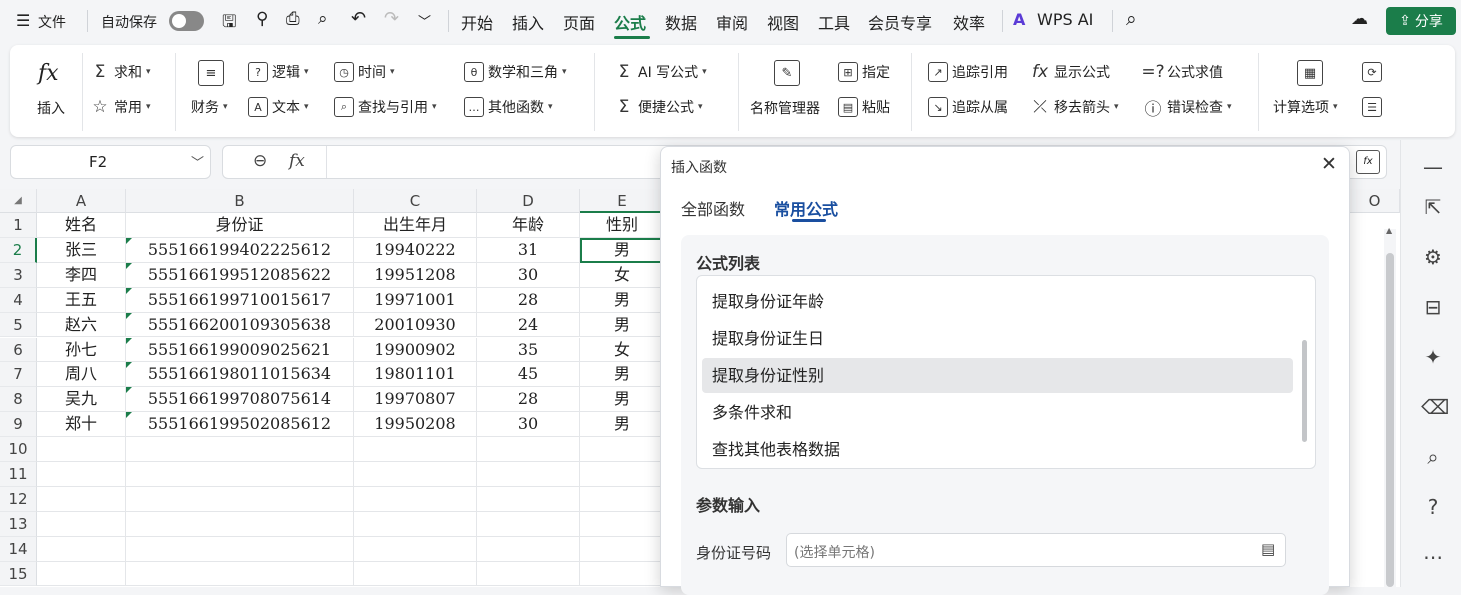  Describe the element at coordinates (18, 574) in the screenshot. I see `row-header: 15` at that location.